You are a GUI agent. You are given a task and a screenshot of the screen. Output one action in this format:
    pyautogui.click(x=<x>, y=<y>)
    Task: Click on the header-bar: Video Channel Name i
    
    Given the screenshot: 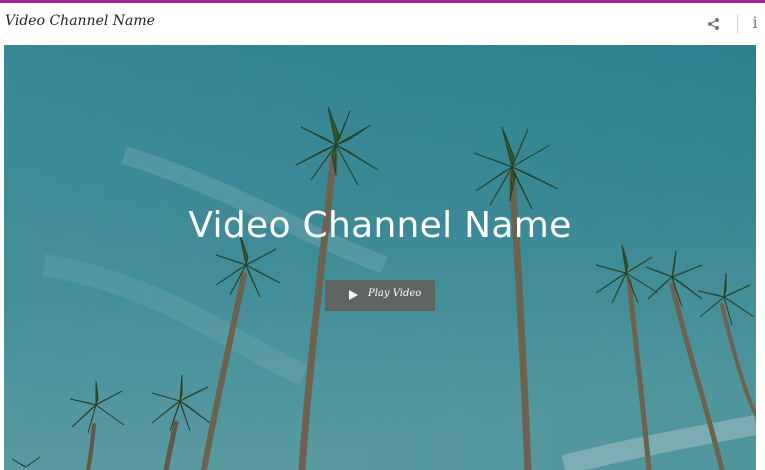 What is the action you would take?
    pyautogui.click(x=382, y=24)
    